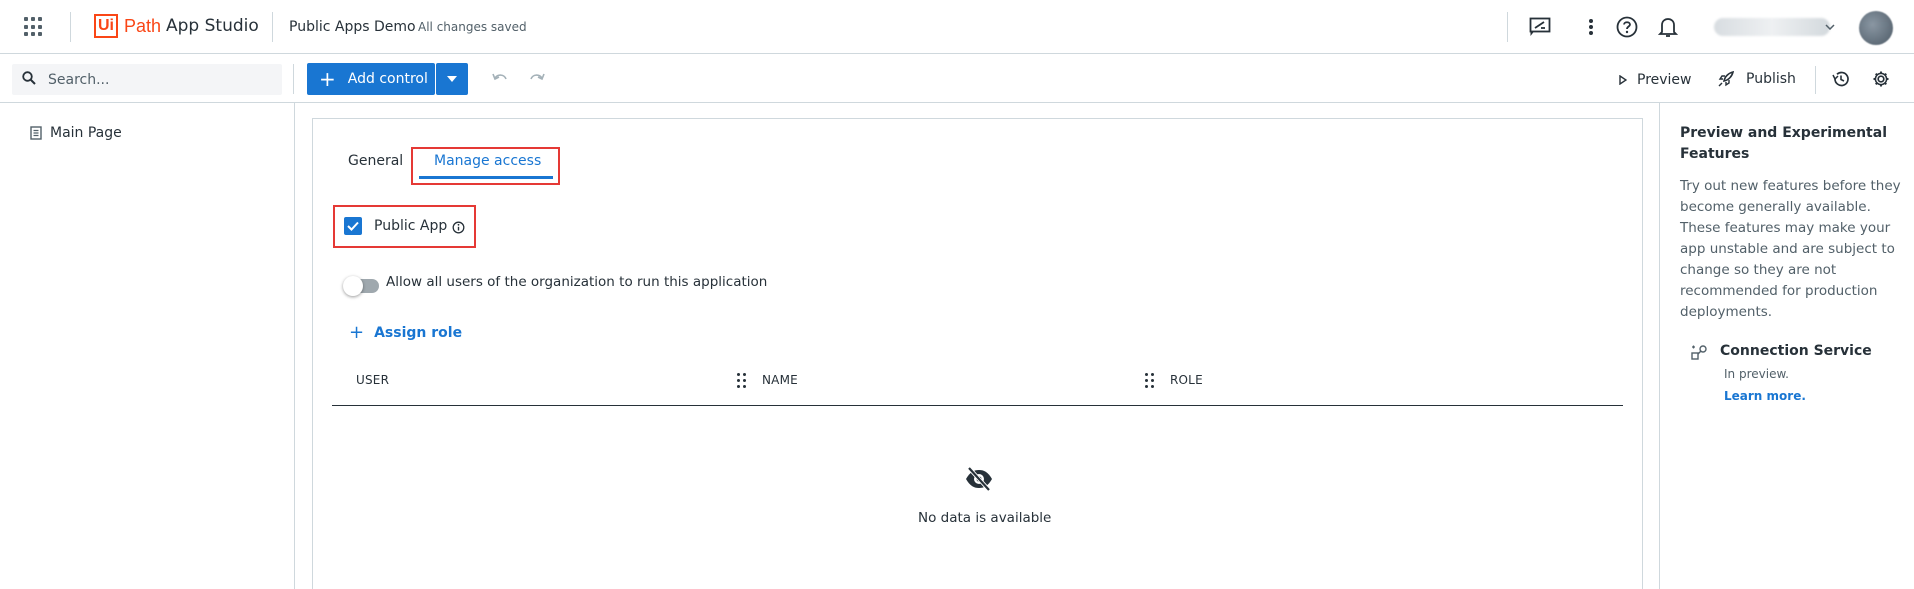  What do you see at coordinates (1540, 27) in the screenshot?
I see `feedback-icon` at bounding box center [1540, 27].